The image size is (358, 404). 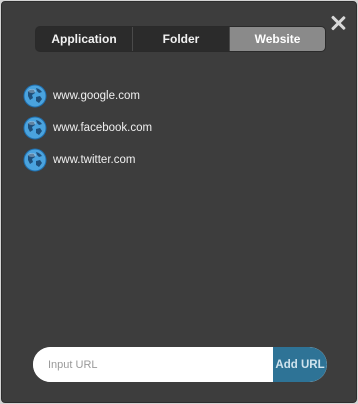 What do you see at coordinates (96, 96) in the screenshot?
I see `url-label: www.google.com` at bounding box center [96, 96].